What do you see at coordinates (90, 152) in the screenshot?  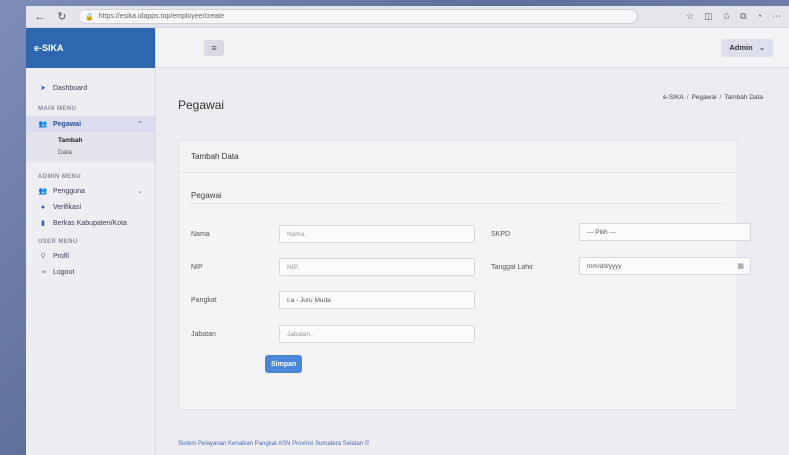 I see `submenu-item-data: Data` at bounding box center [90, 152].